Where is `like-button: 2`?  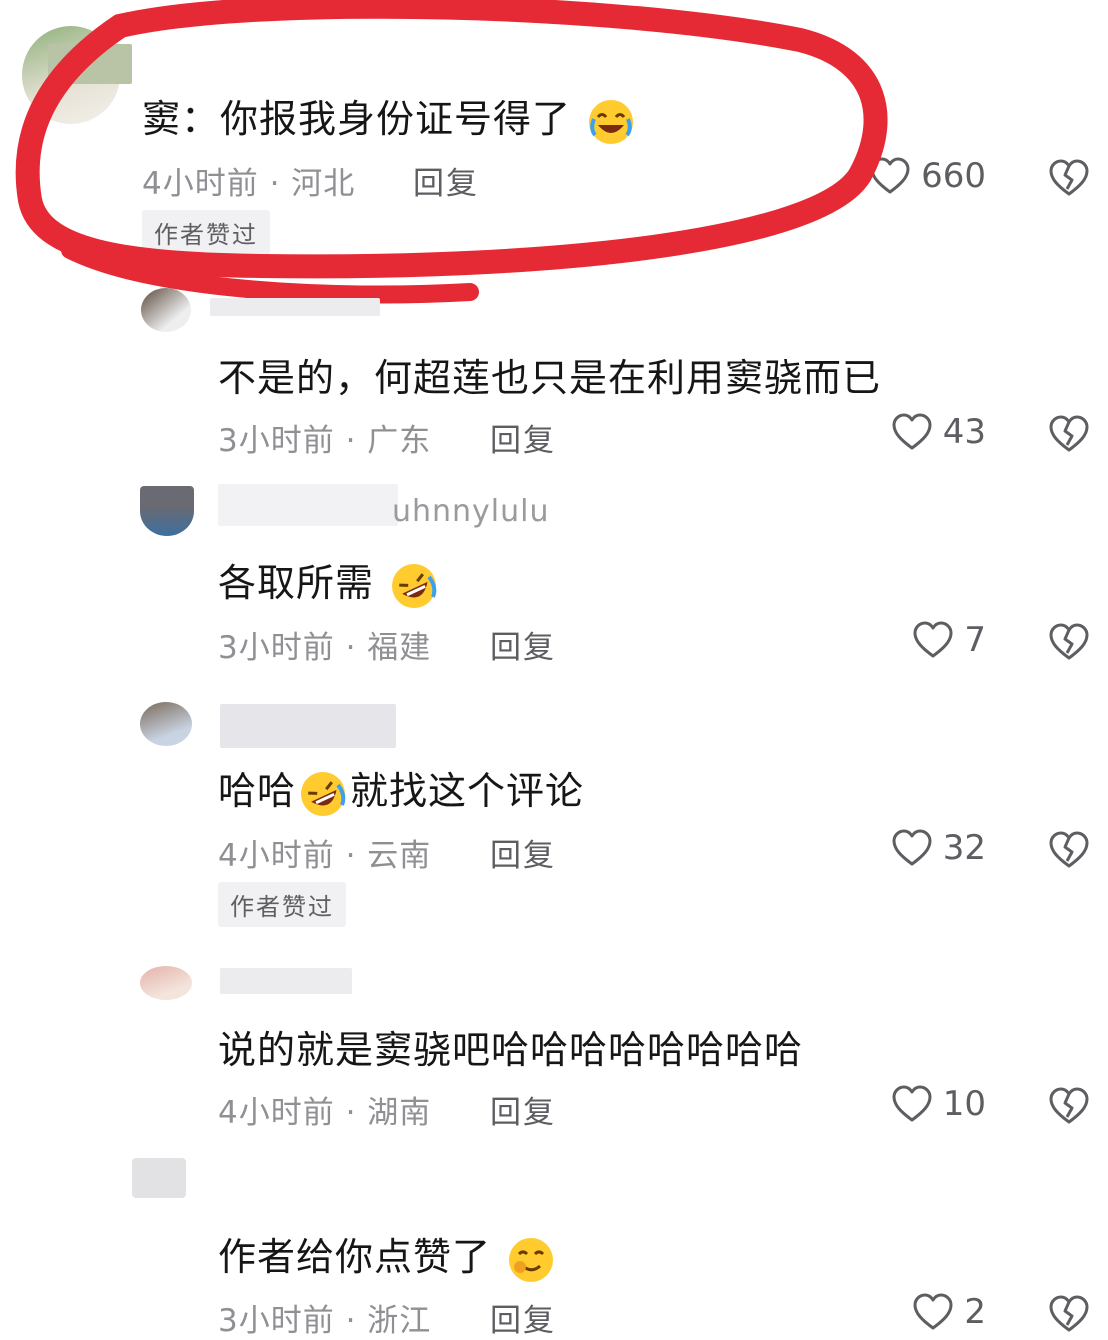 like-button: 2 is located at coordinates (949, 1312).